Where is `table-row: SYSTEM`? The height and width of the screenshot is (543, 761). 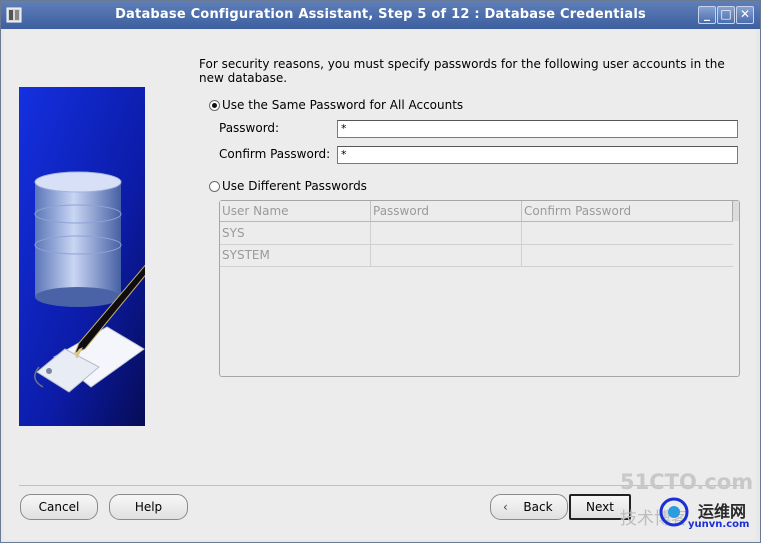
table-row: SYSTEM is located at coordinates (476, 255).